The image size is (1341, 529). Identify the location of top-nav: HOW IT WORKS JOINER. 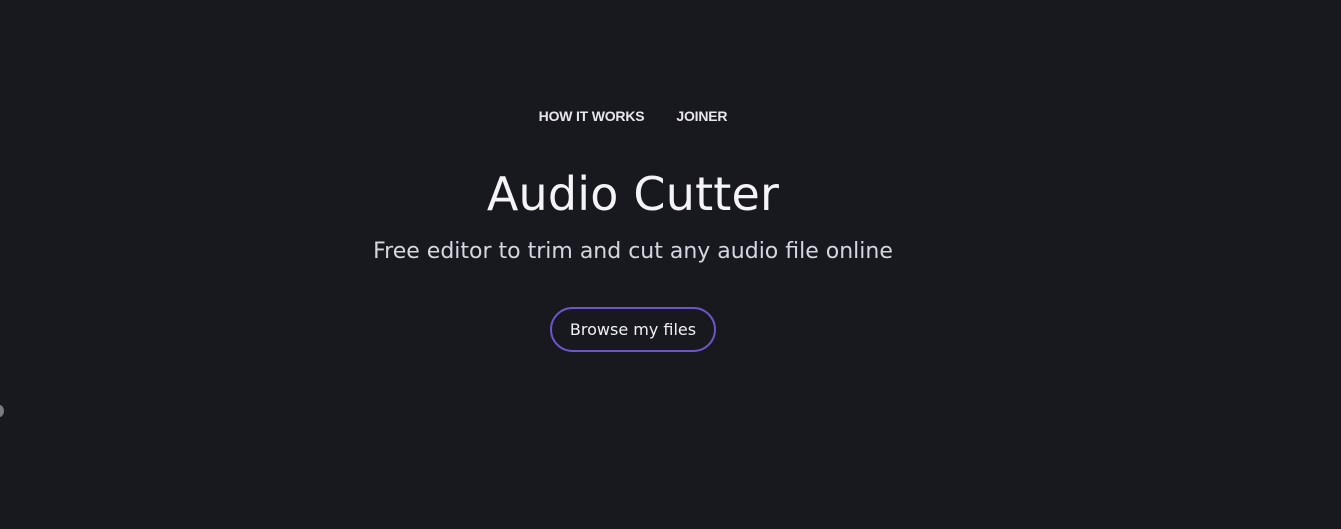
(633, 116).